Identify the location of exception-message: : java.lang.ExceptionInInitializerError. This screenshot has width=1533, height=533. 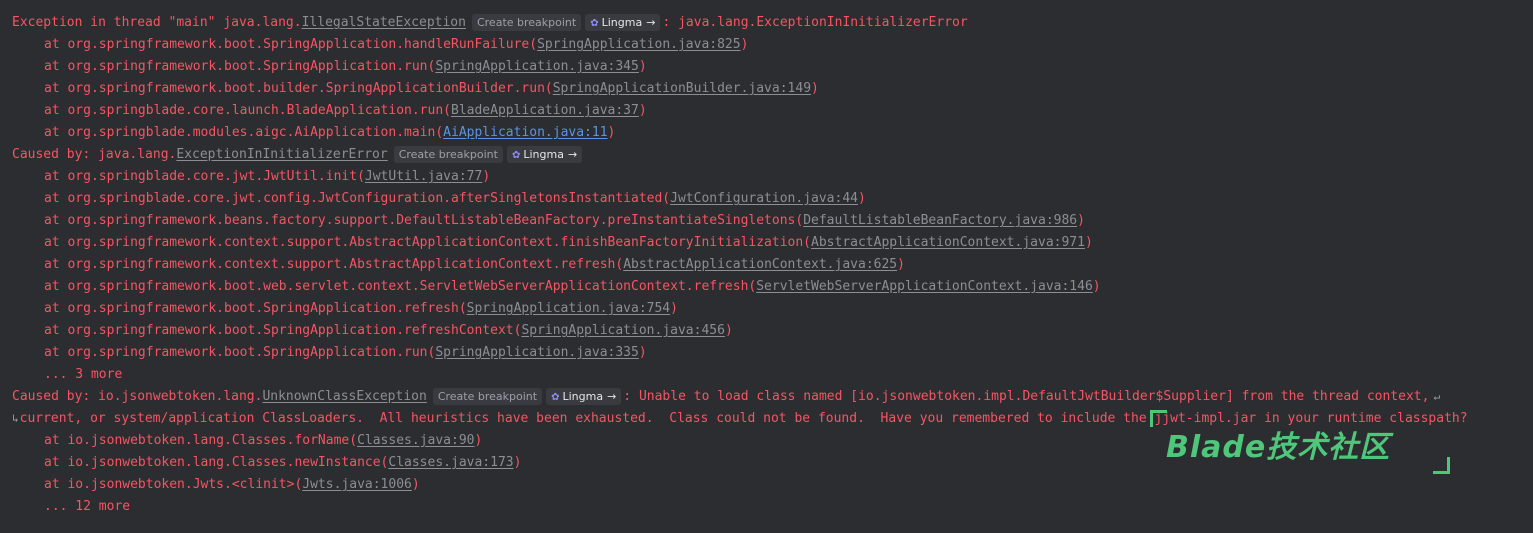
(815, 22).